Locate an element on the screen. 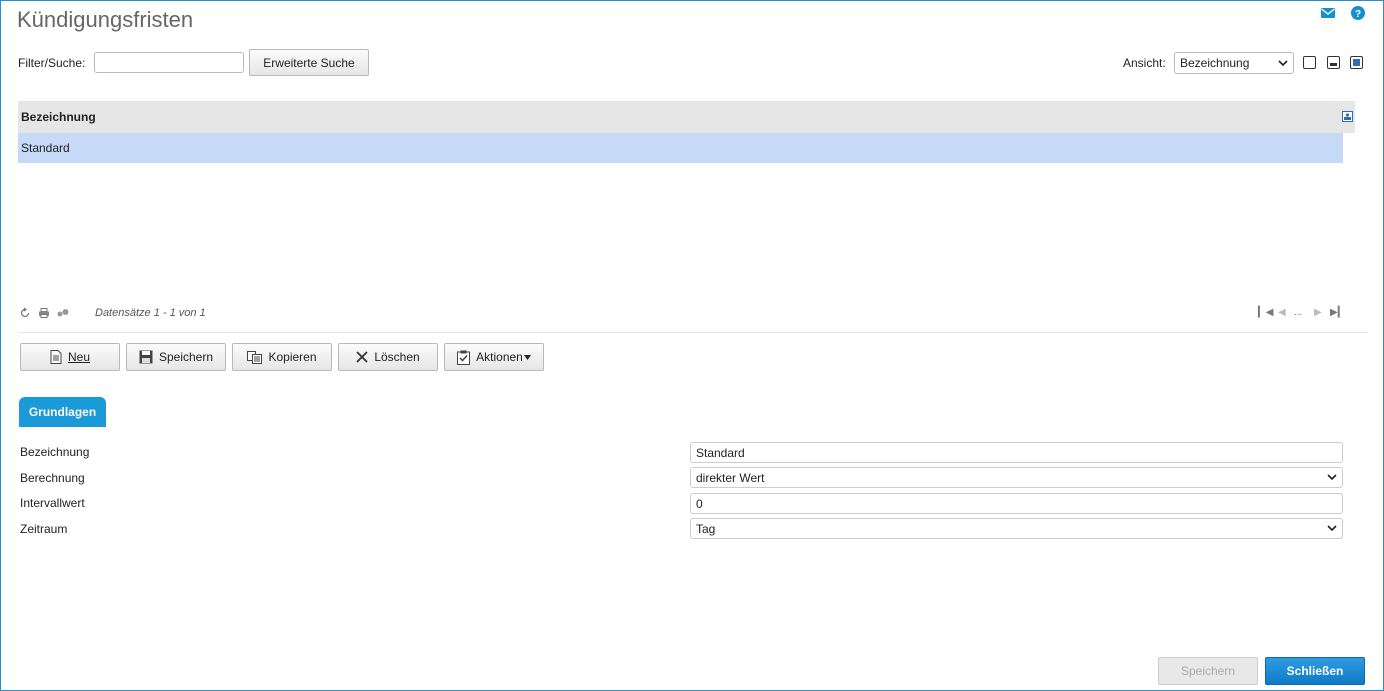 The height and width of the screenshot is (691, 1384). help-icon: ? is located at coordinates (1358, 13).